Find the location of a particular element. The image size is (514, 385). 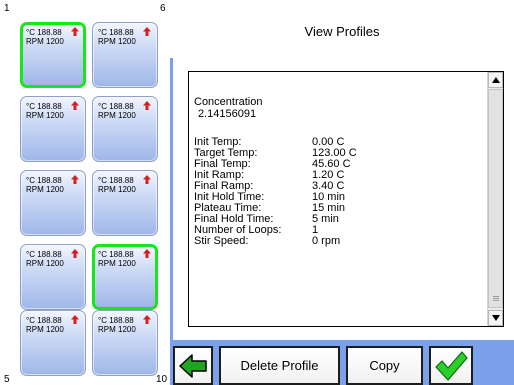

page-title: View Profiles is located at coordinates (342, 31).